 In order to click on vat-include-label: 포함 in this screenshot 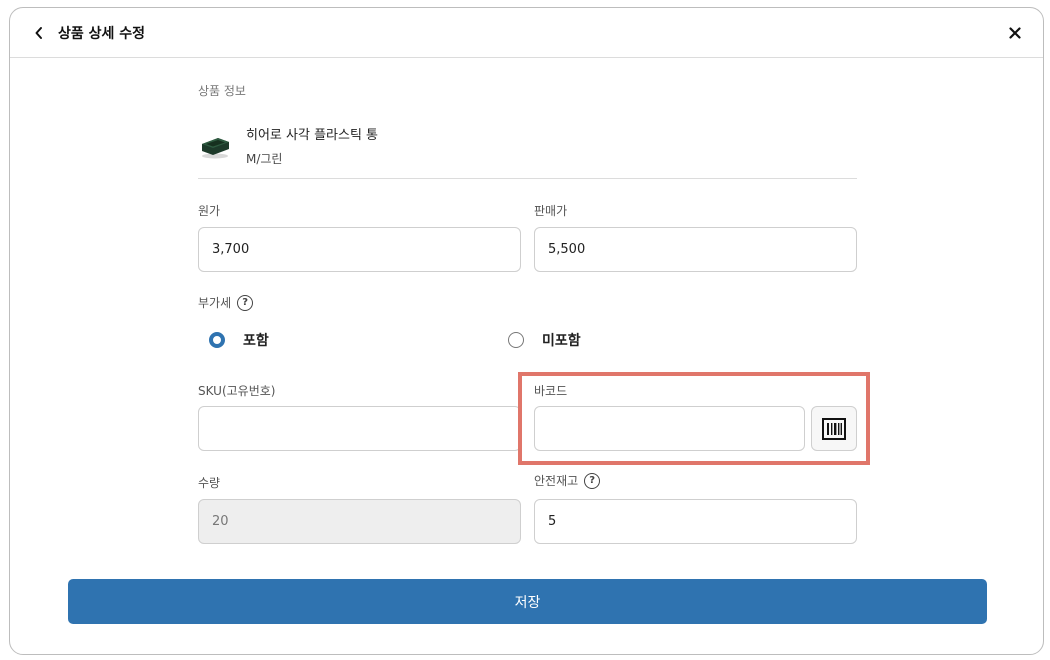, I will do `click(256, 341)`.